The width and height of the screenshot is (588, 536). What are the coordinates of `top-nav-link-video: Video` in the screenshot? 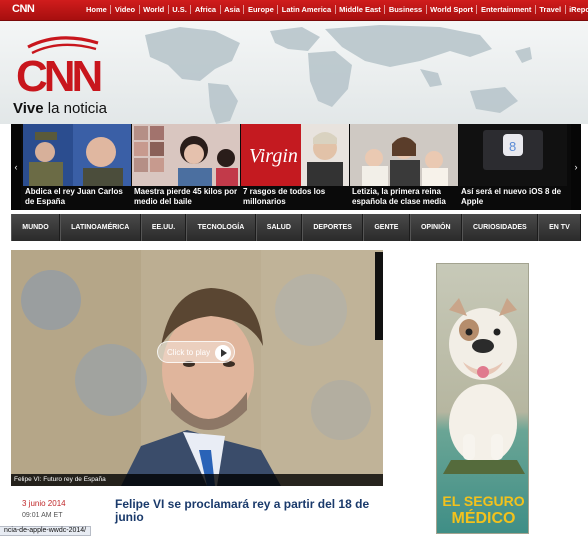 It's located at (124, 9).